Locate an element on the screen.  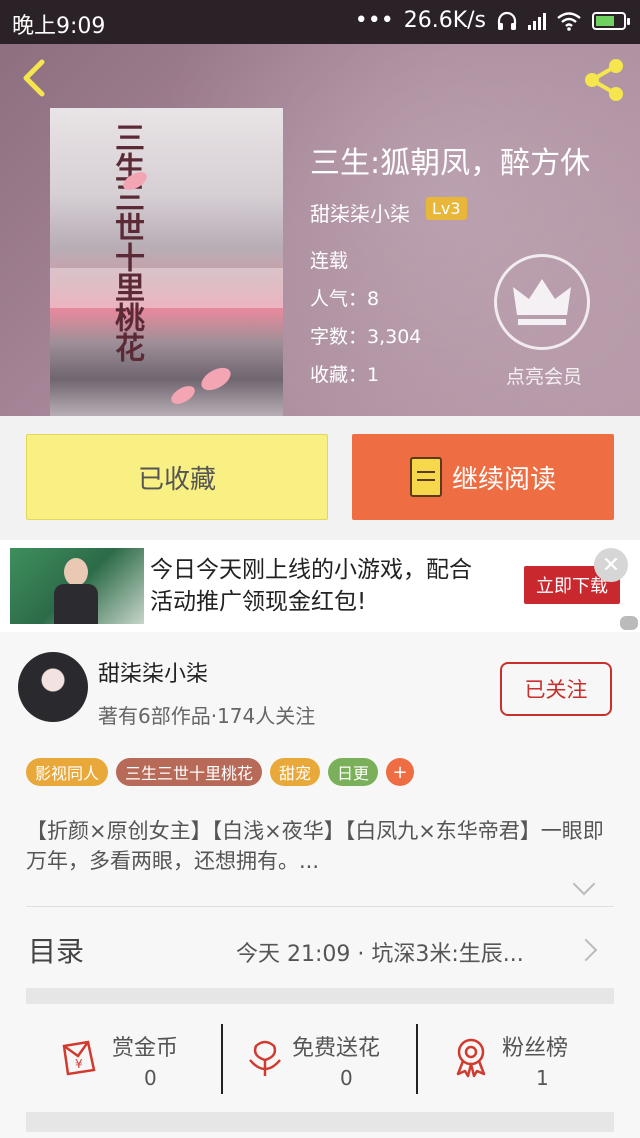
fan-ranking-value: 1 is located at coordinates (542, 1078).